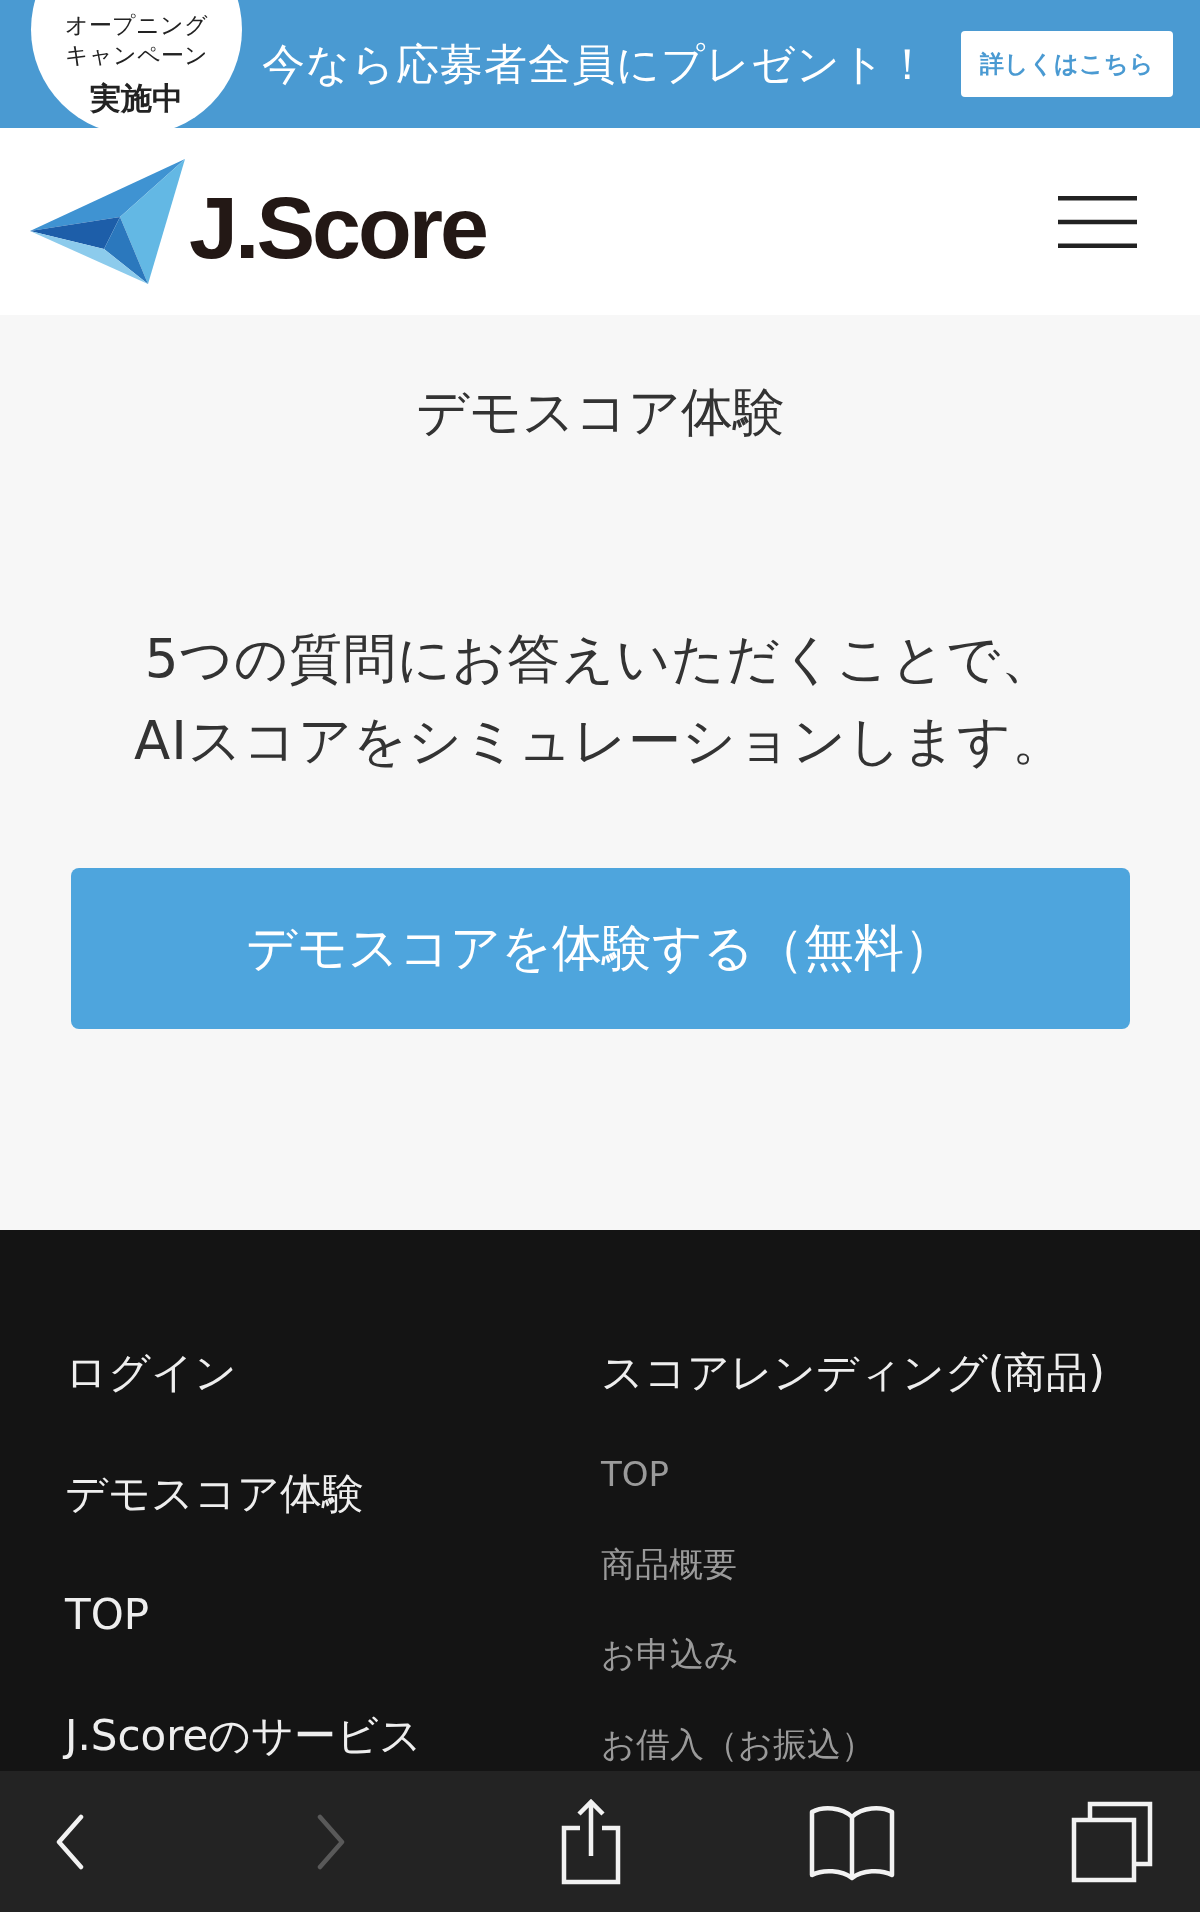  I want to click on footer-link: ログイン, so click(151, 1373).